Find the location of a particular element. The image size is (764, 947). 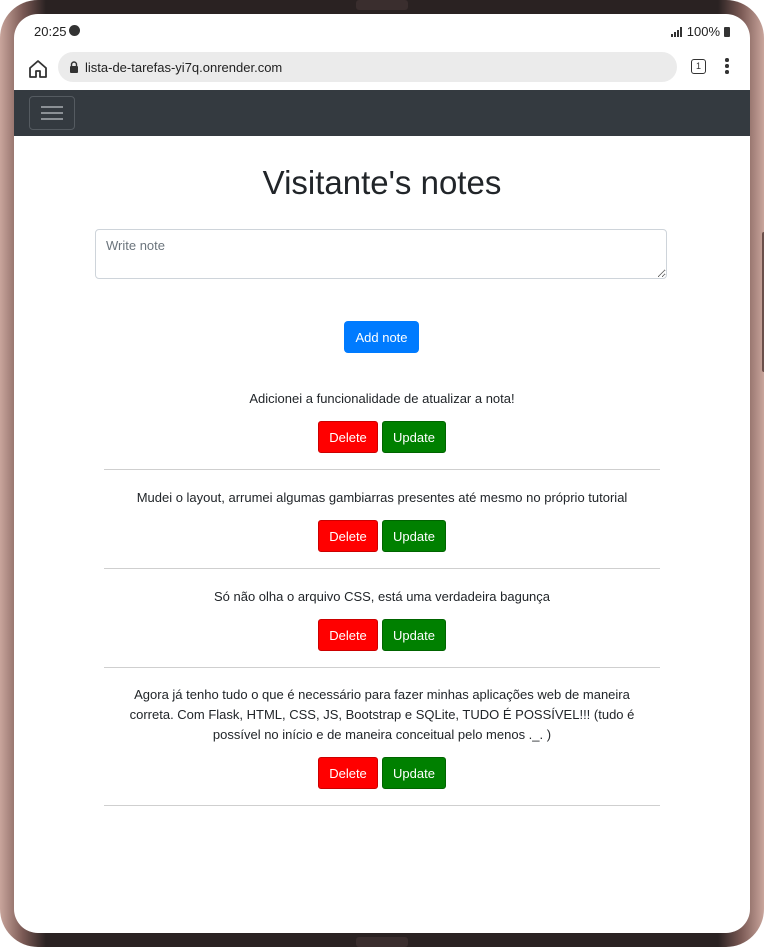

address-bar: lista-de-tarefas-yi7q.onrender.com is located at coordinates (367, 67).